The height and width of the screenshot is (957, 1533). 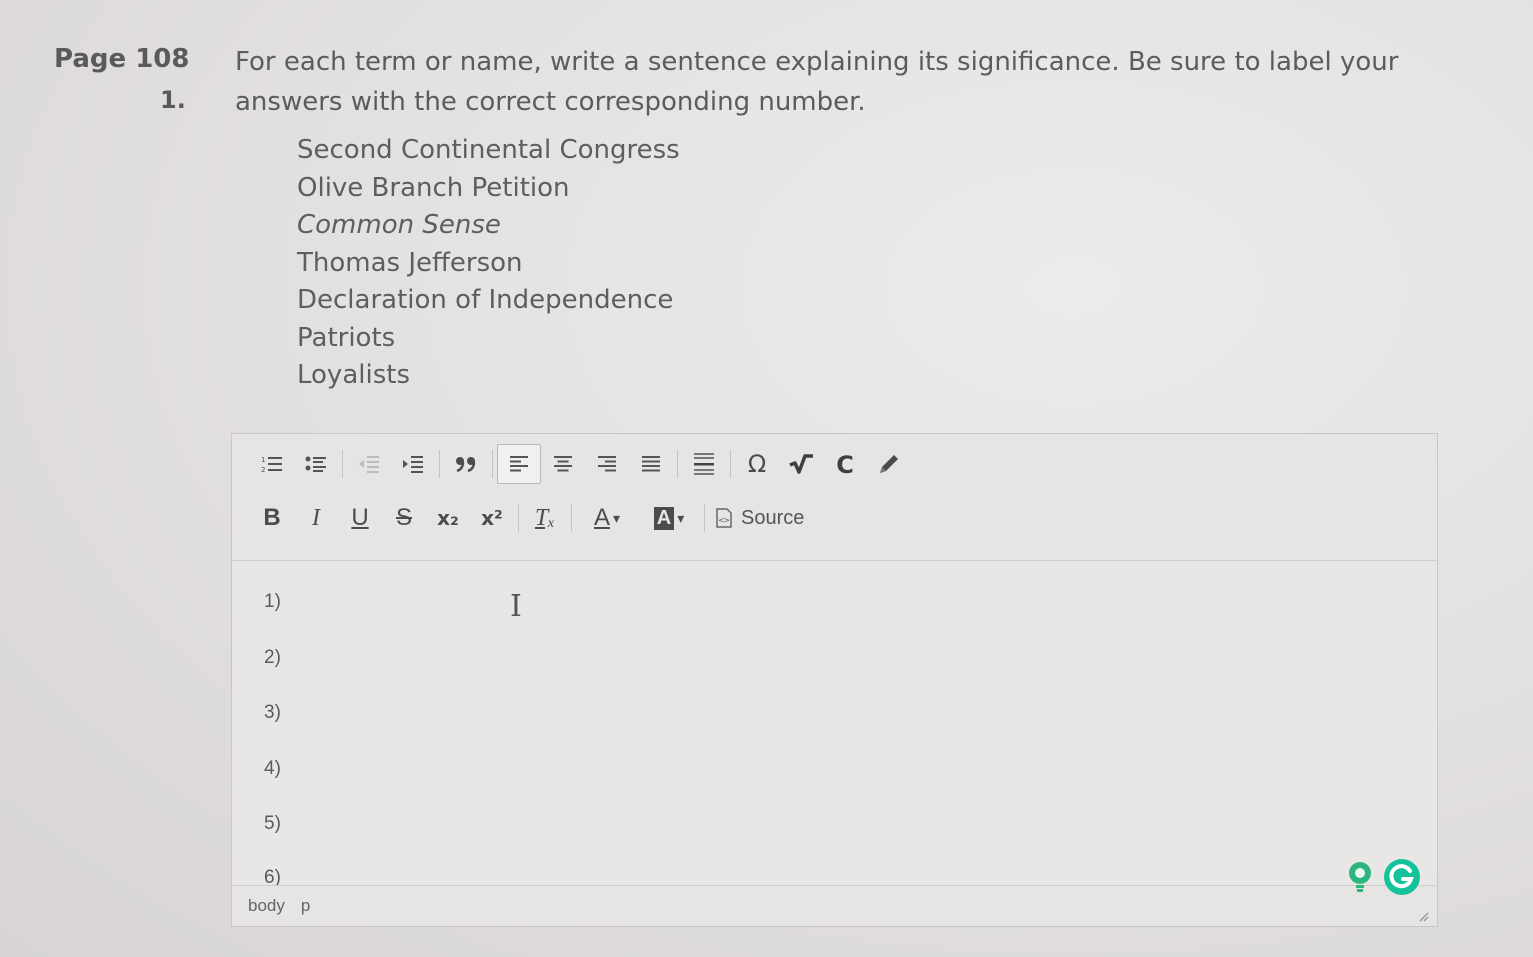 I want to click on subscript-icon: x₂, so click(x=448, y=518).